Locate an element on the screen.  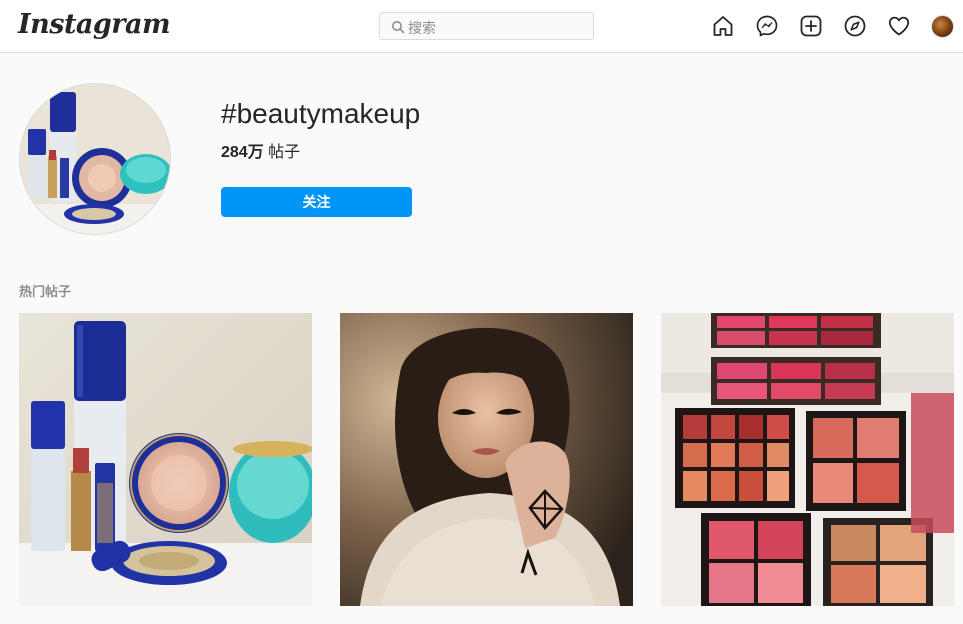
follow-button: 关注 is located at coordinates (316, 202).